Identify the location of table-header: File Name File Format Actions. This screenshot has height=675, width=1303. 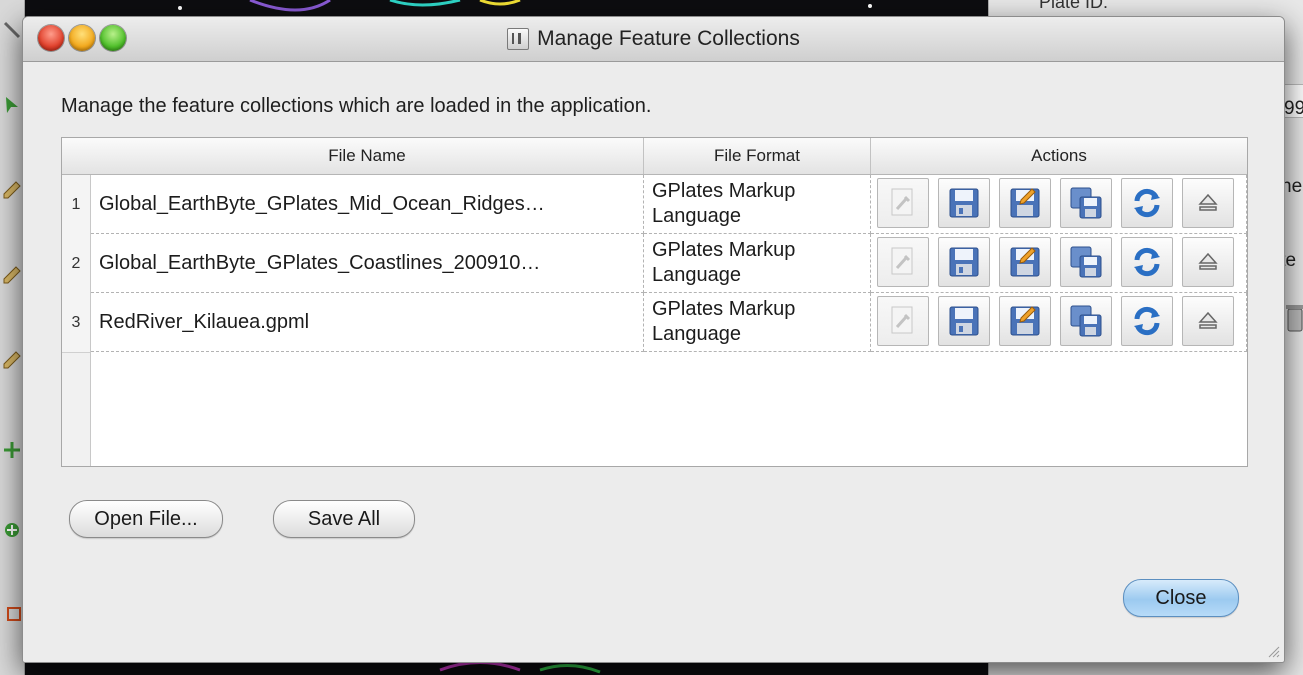
(654, 156).